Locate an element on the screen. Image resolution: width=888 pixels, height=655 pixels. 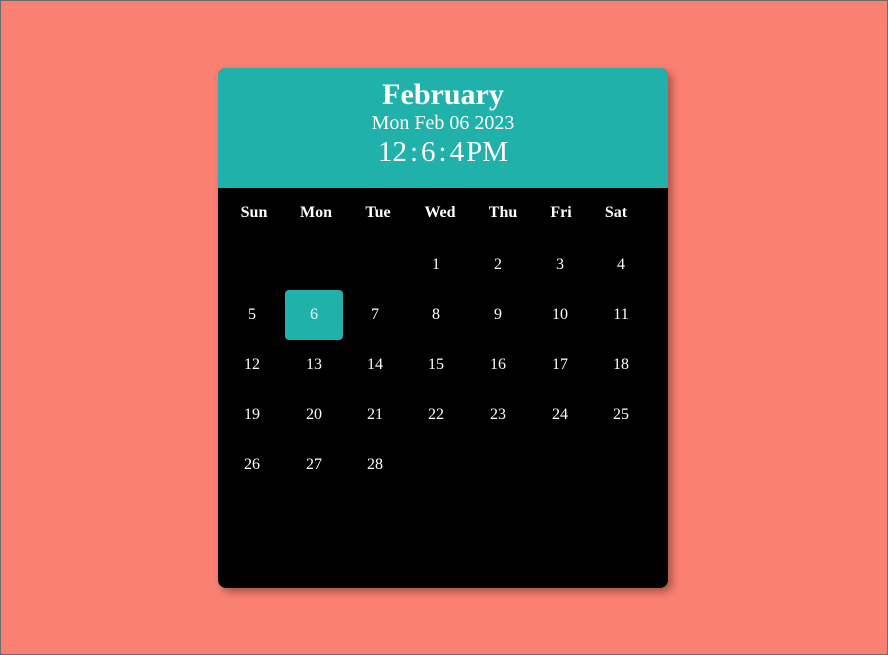
day-cell: 20 is located at coordinates (314, 415).